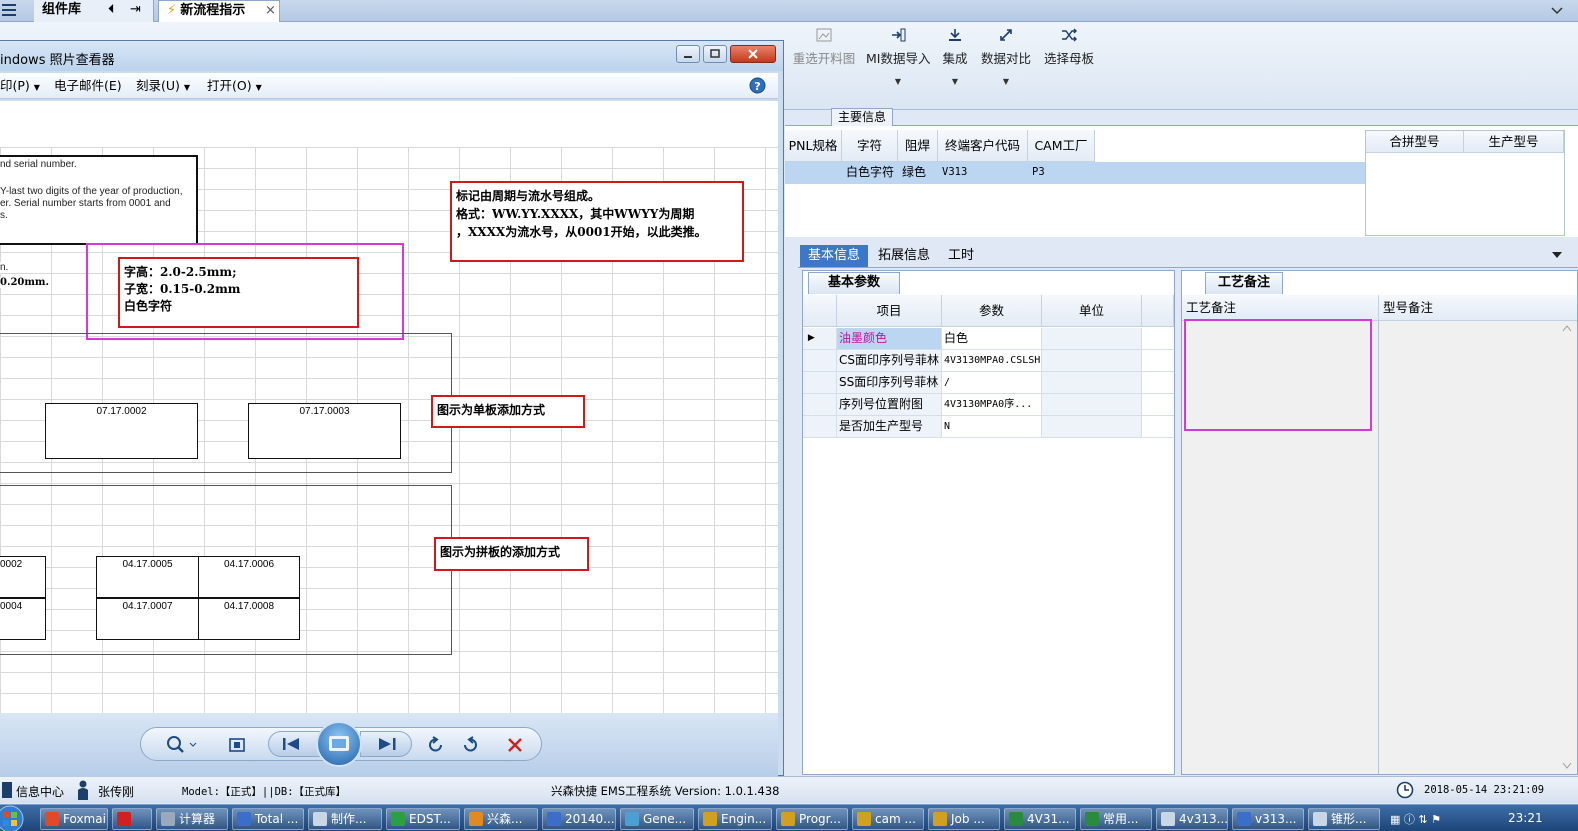  I want to click on network-icon: ⇅, so click(1422, 819).